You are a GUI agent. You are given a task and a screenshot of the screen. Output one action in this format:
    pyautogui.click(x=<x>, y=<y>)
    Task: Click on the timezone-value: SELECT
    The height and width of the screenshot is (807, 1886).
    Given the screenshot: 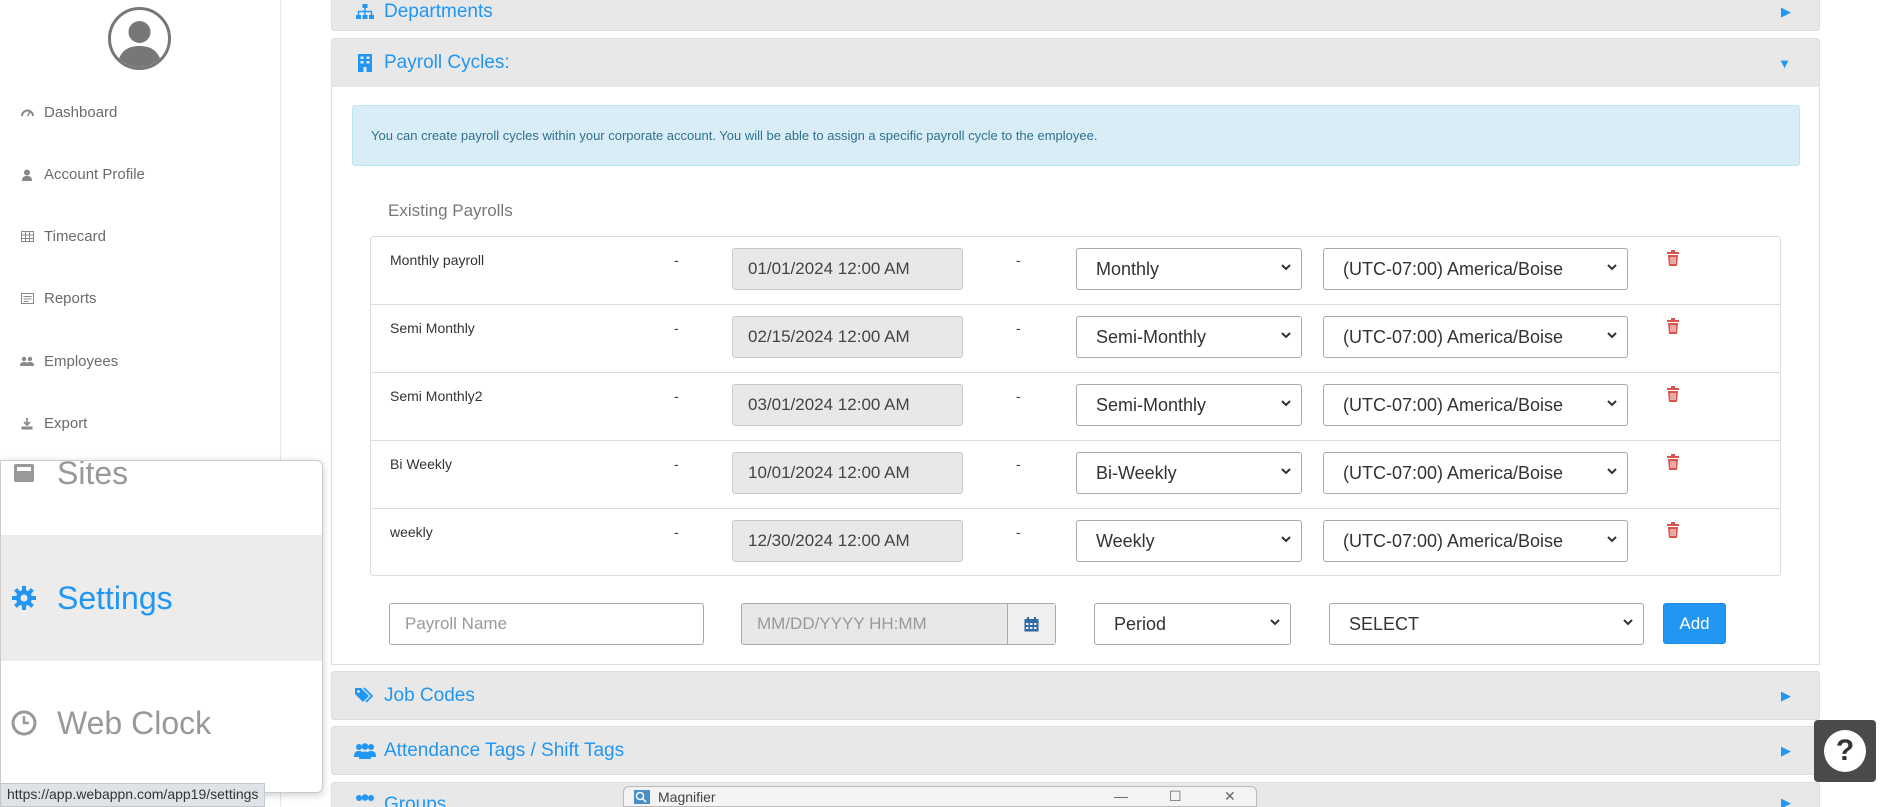 What is the action you would take?
    pyautogui.click(x=1384, y=623)
    